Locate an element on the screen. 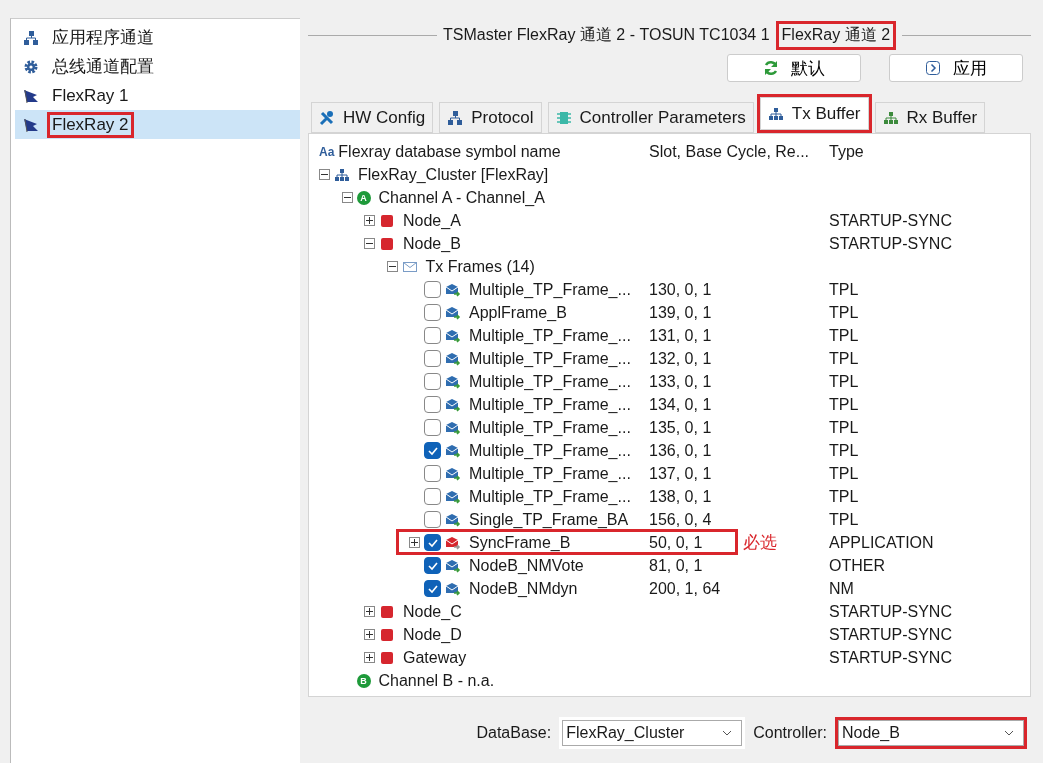  sidebar-item: 总线通道配置 is located at coordinates (157, 66).